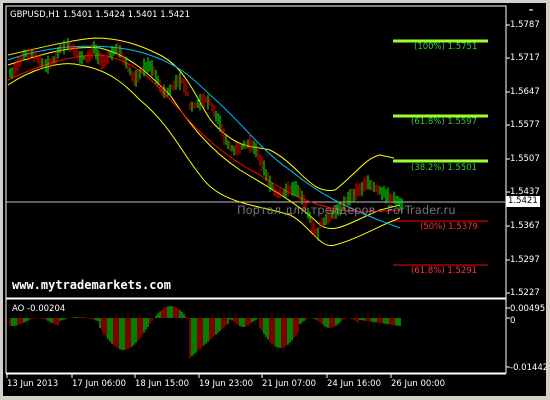 This screenshot has height=400, width=550. I want to click on price-tick: 1.5507, so click(525, 159).